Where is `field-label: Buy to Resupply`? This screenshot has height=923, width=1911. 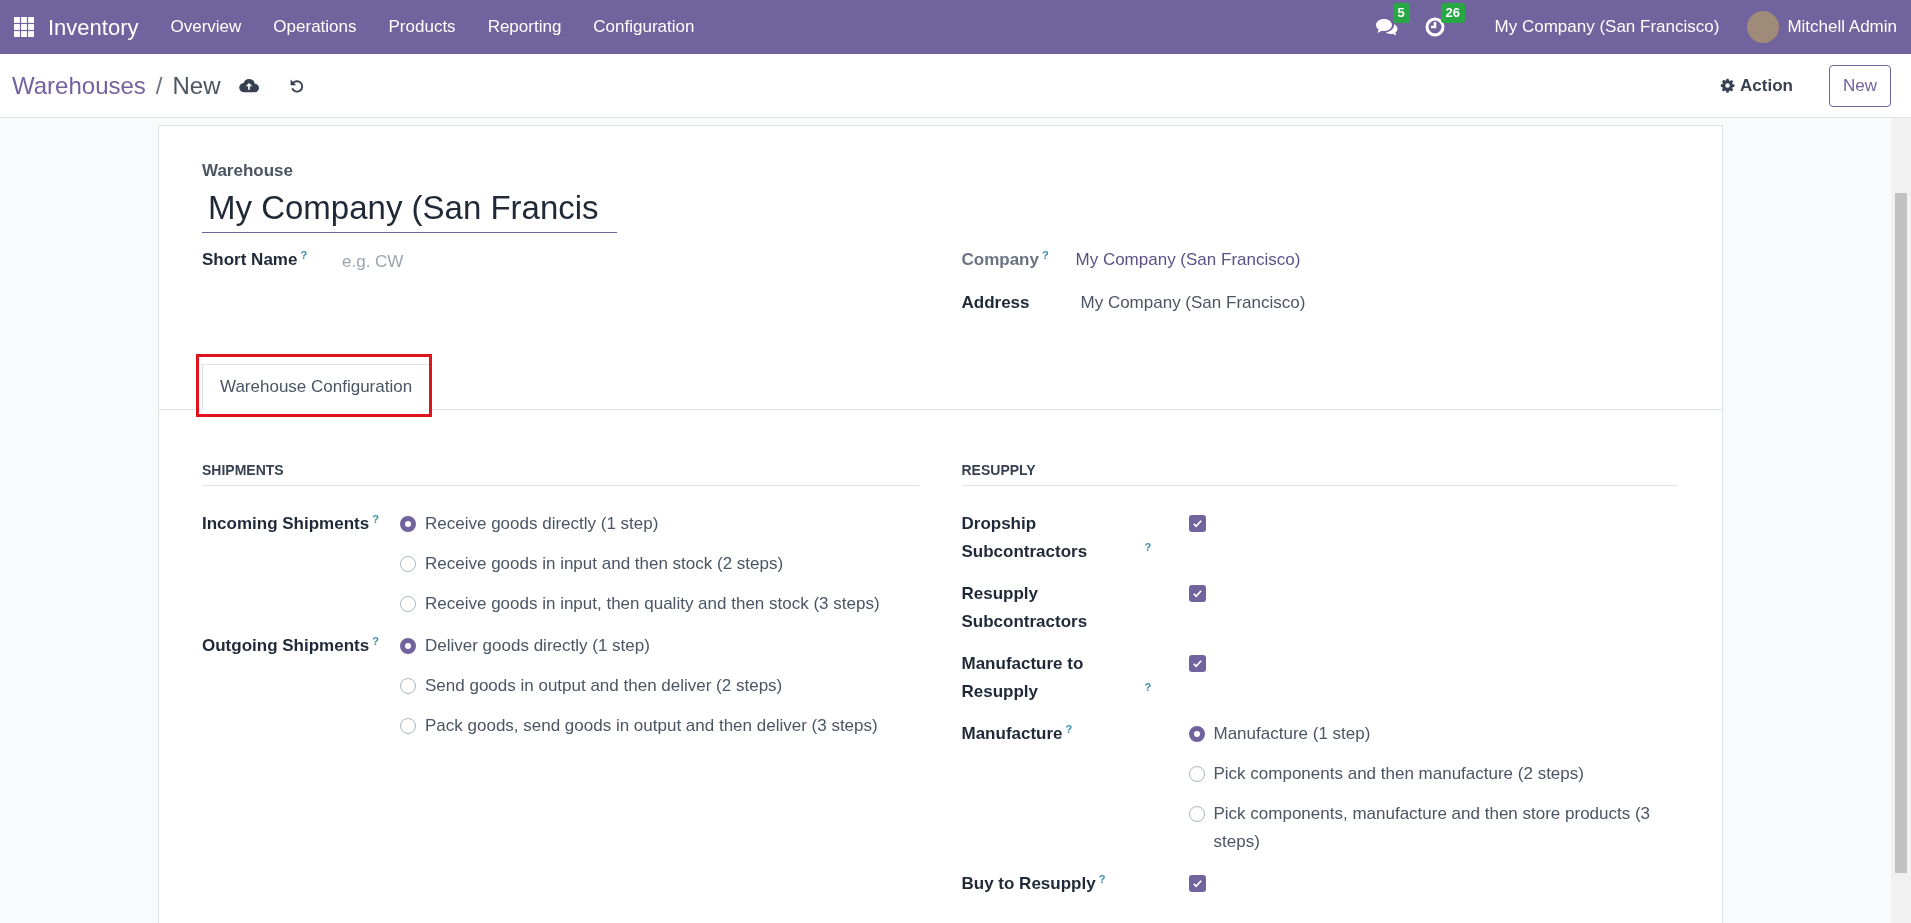 field-label: Buy to Resupply is located at coordinates (1028, 883).